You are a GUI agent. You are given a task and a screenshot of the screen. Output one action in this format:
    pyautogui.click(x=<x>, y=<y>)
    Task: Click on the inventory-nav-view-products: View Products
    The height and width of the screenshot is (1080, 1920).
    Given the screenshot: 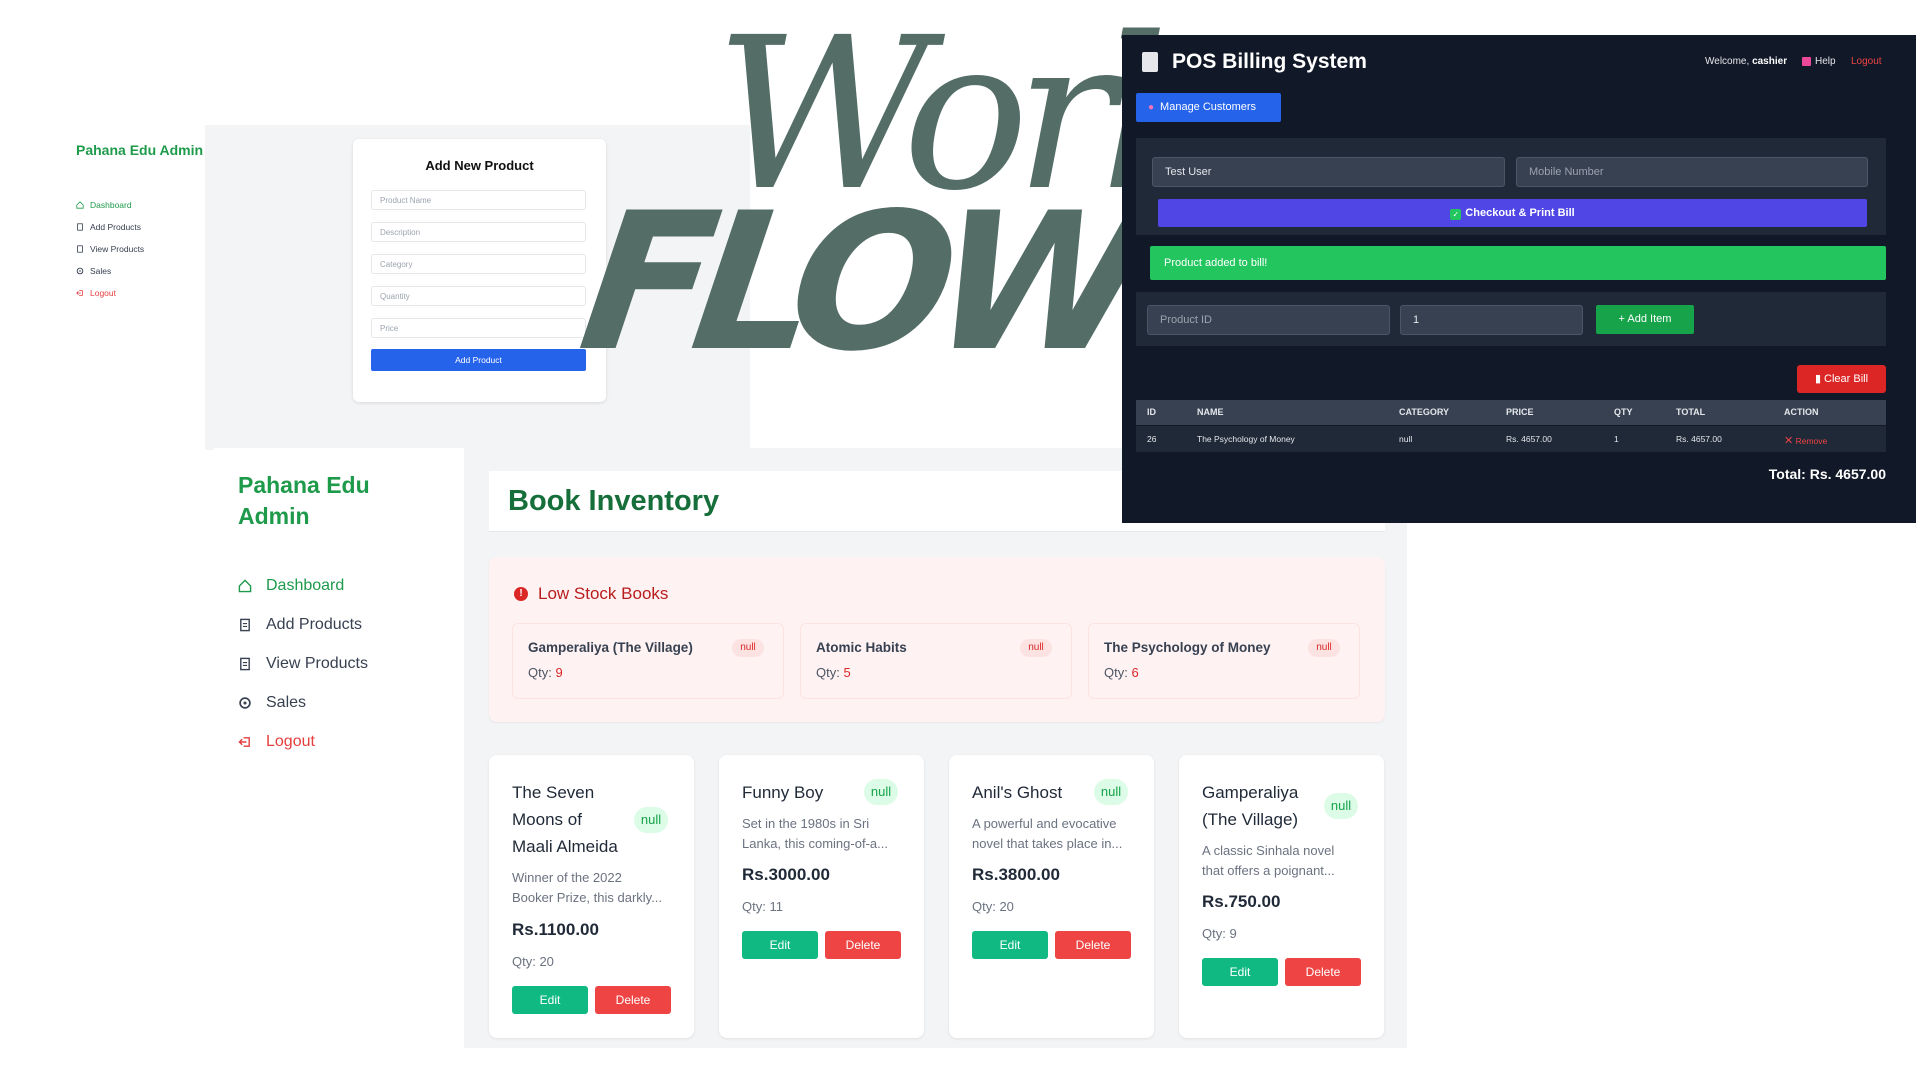 What is the action you would take?
    pyautogui.click(x=338, y=664)
    